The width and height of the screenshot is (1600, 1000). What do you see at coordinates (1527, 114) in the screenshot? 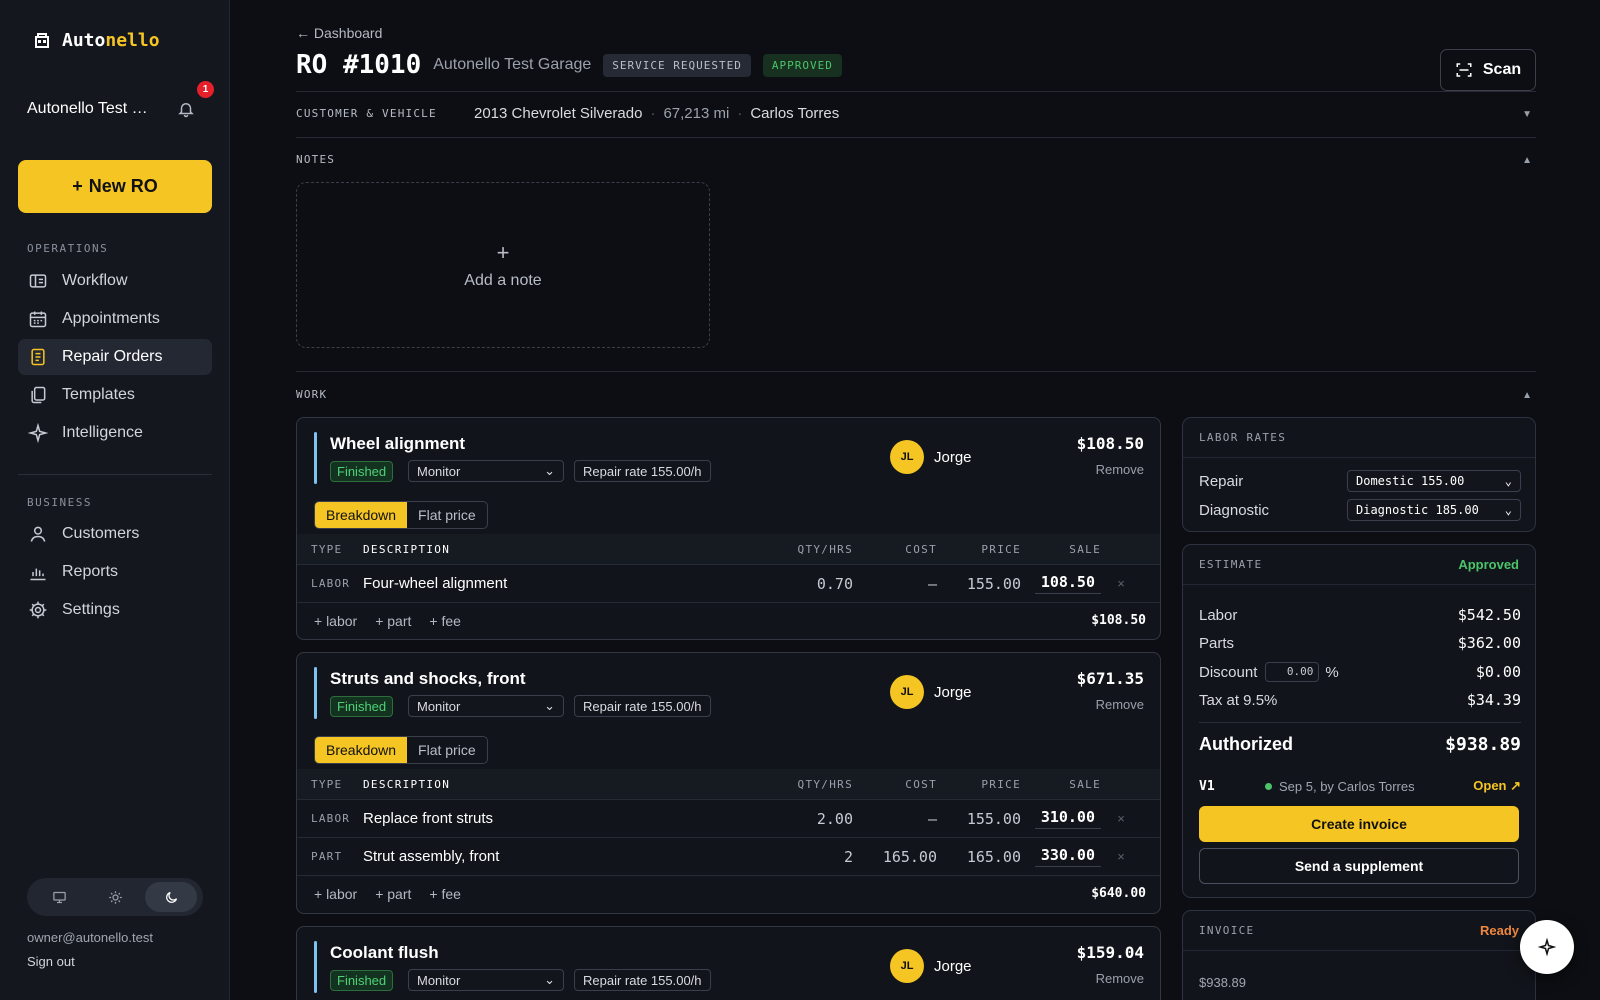
I see `chevron-down-icon: ▼` at bounding box center [1527, 114].